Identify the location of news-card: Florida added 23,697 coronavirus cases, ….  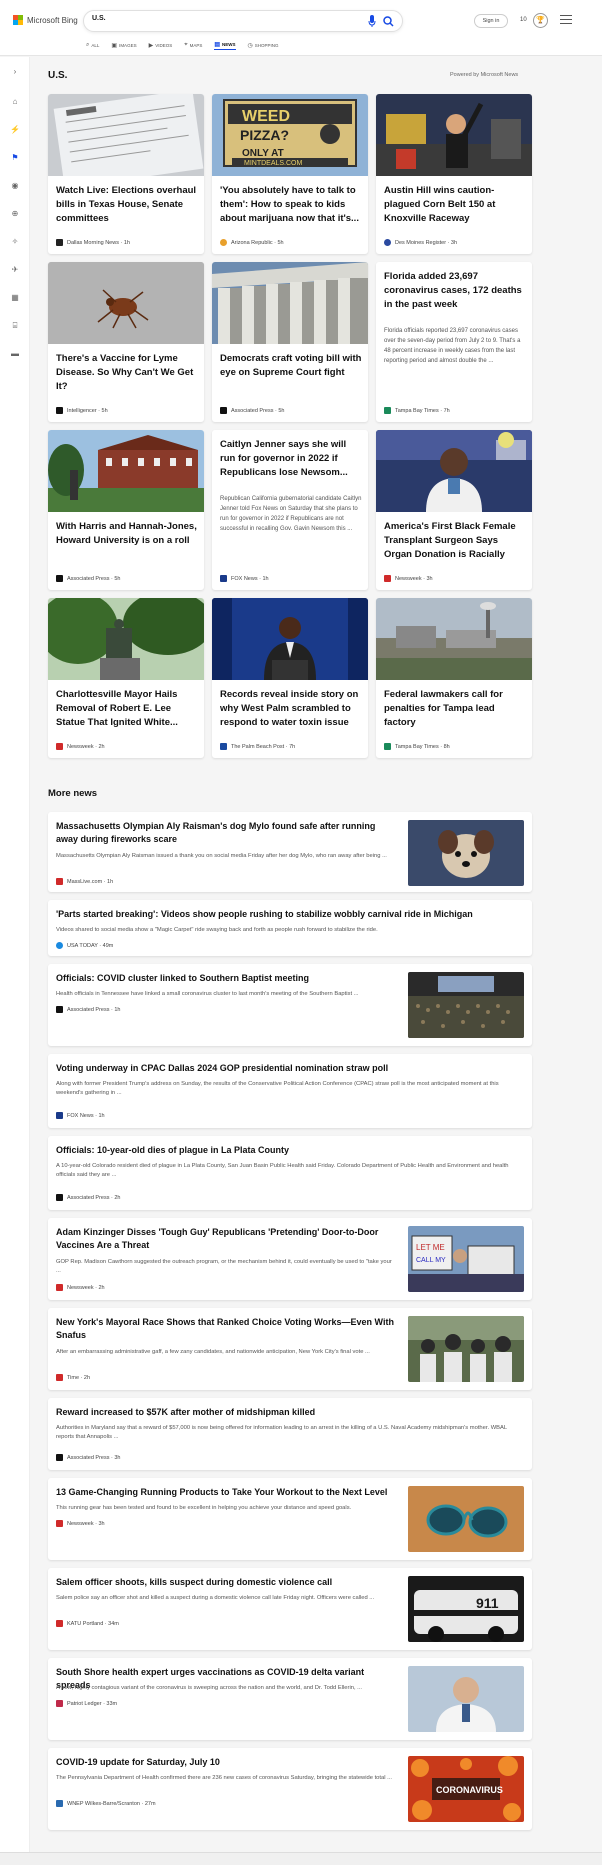
(454, 342).